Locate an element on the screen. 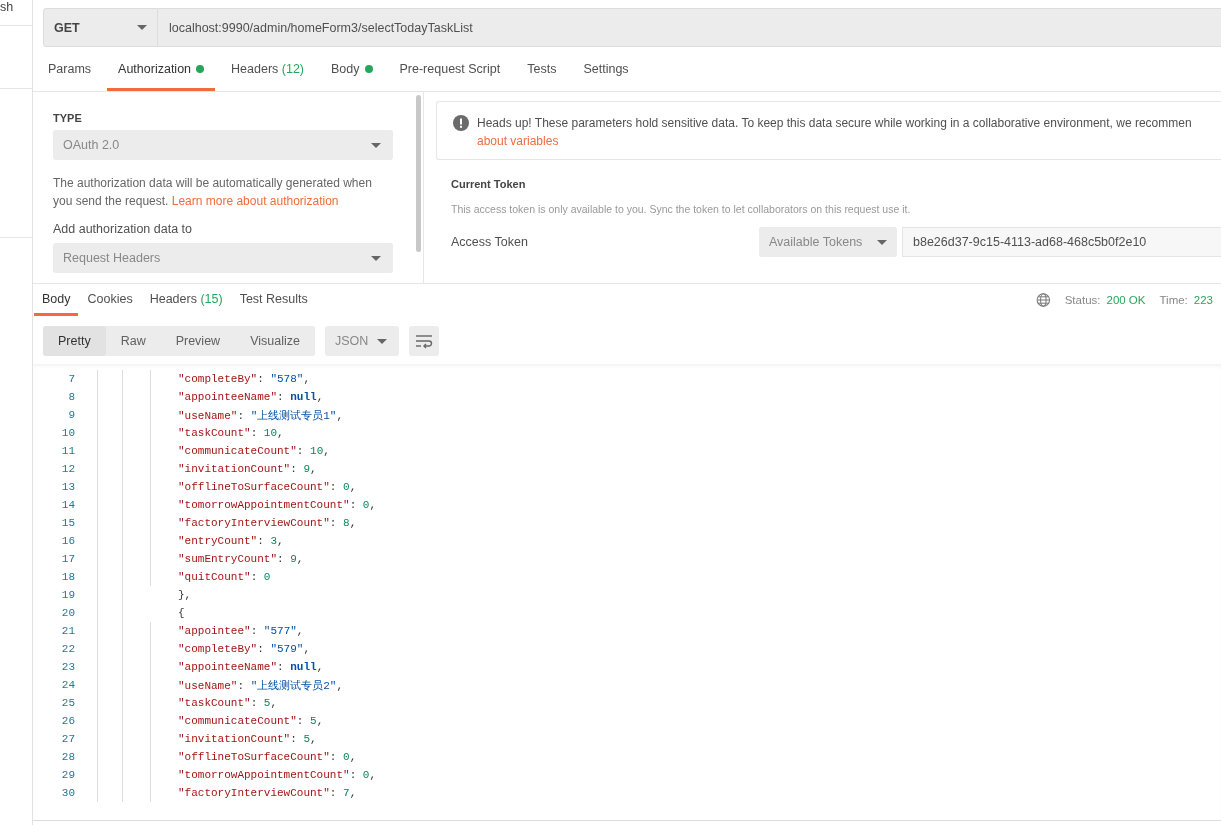  request-tab: Params is located at coordinates (70, 69).